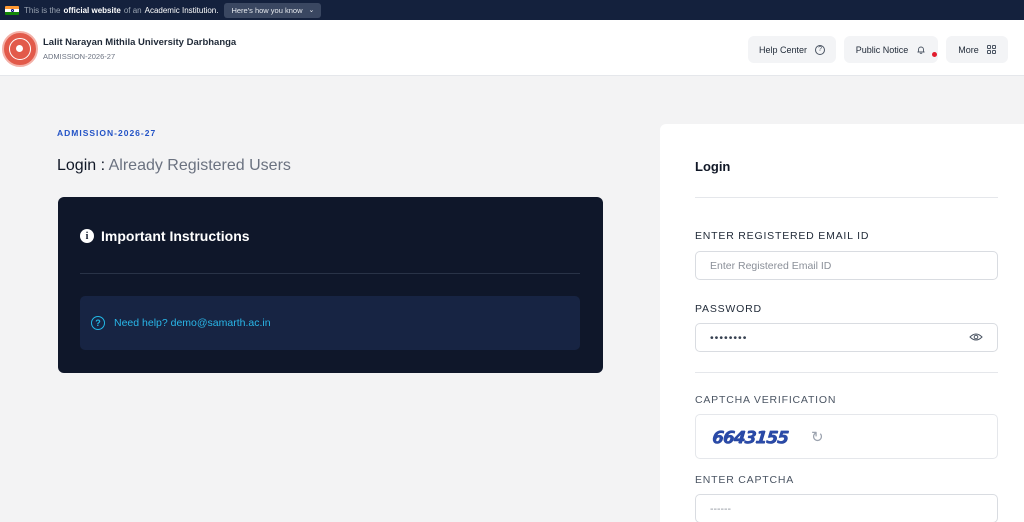 The height and width of the screenshot is (522, 1024). What do you see at coordinates (175, 236) in the screenshot?
I see `instructions-title: Important Instructions` at bounding box center [175, 236].